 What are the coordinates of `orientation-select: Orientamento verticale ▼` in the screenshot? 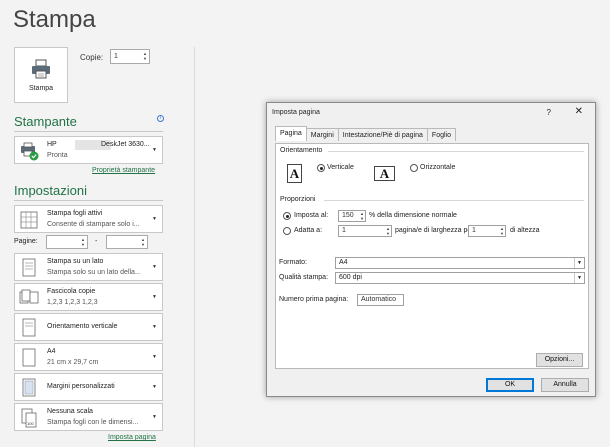 It's located at (88, 327).